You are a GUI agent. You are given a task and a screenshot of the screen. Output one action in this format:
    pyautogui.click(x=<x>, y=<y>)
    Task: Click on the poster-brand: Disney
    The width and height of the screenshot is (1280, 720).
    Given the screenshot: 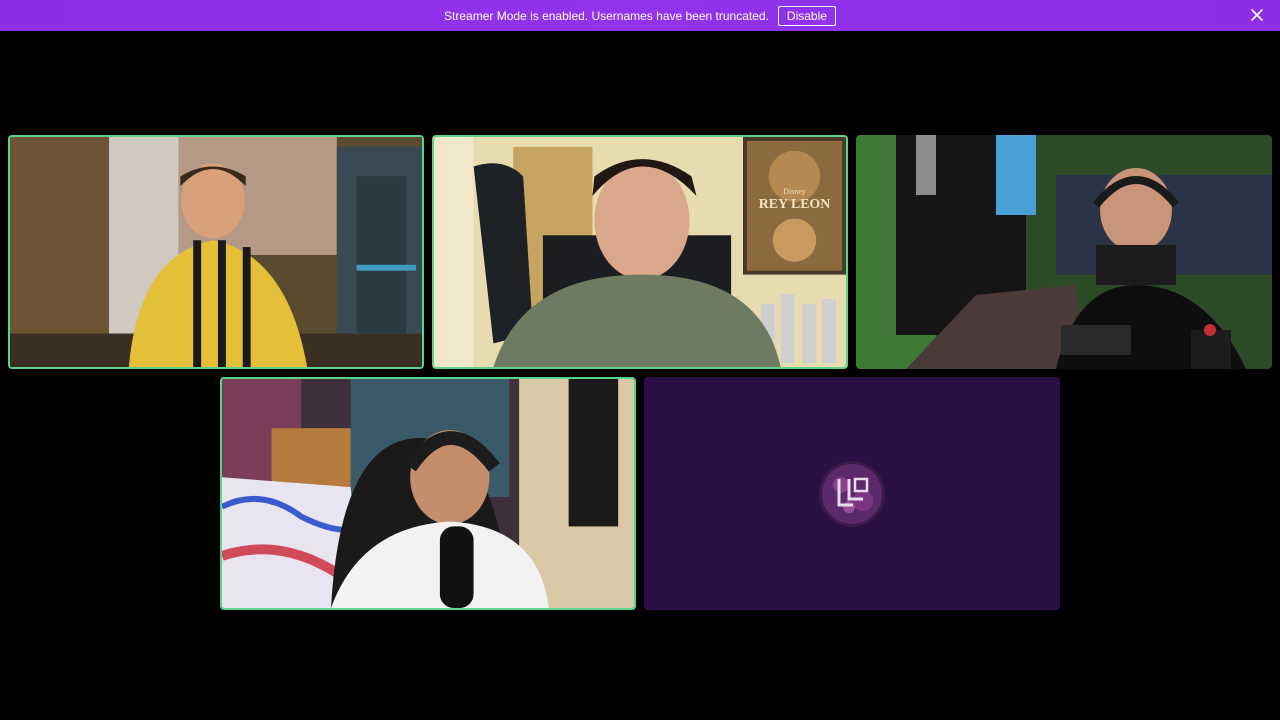 What is the action you would take?
    pyautogui.click(x=794, y=191)
    